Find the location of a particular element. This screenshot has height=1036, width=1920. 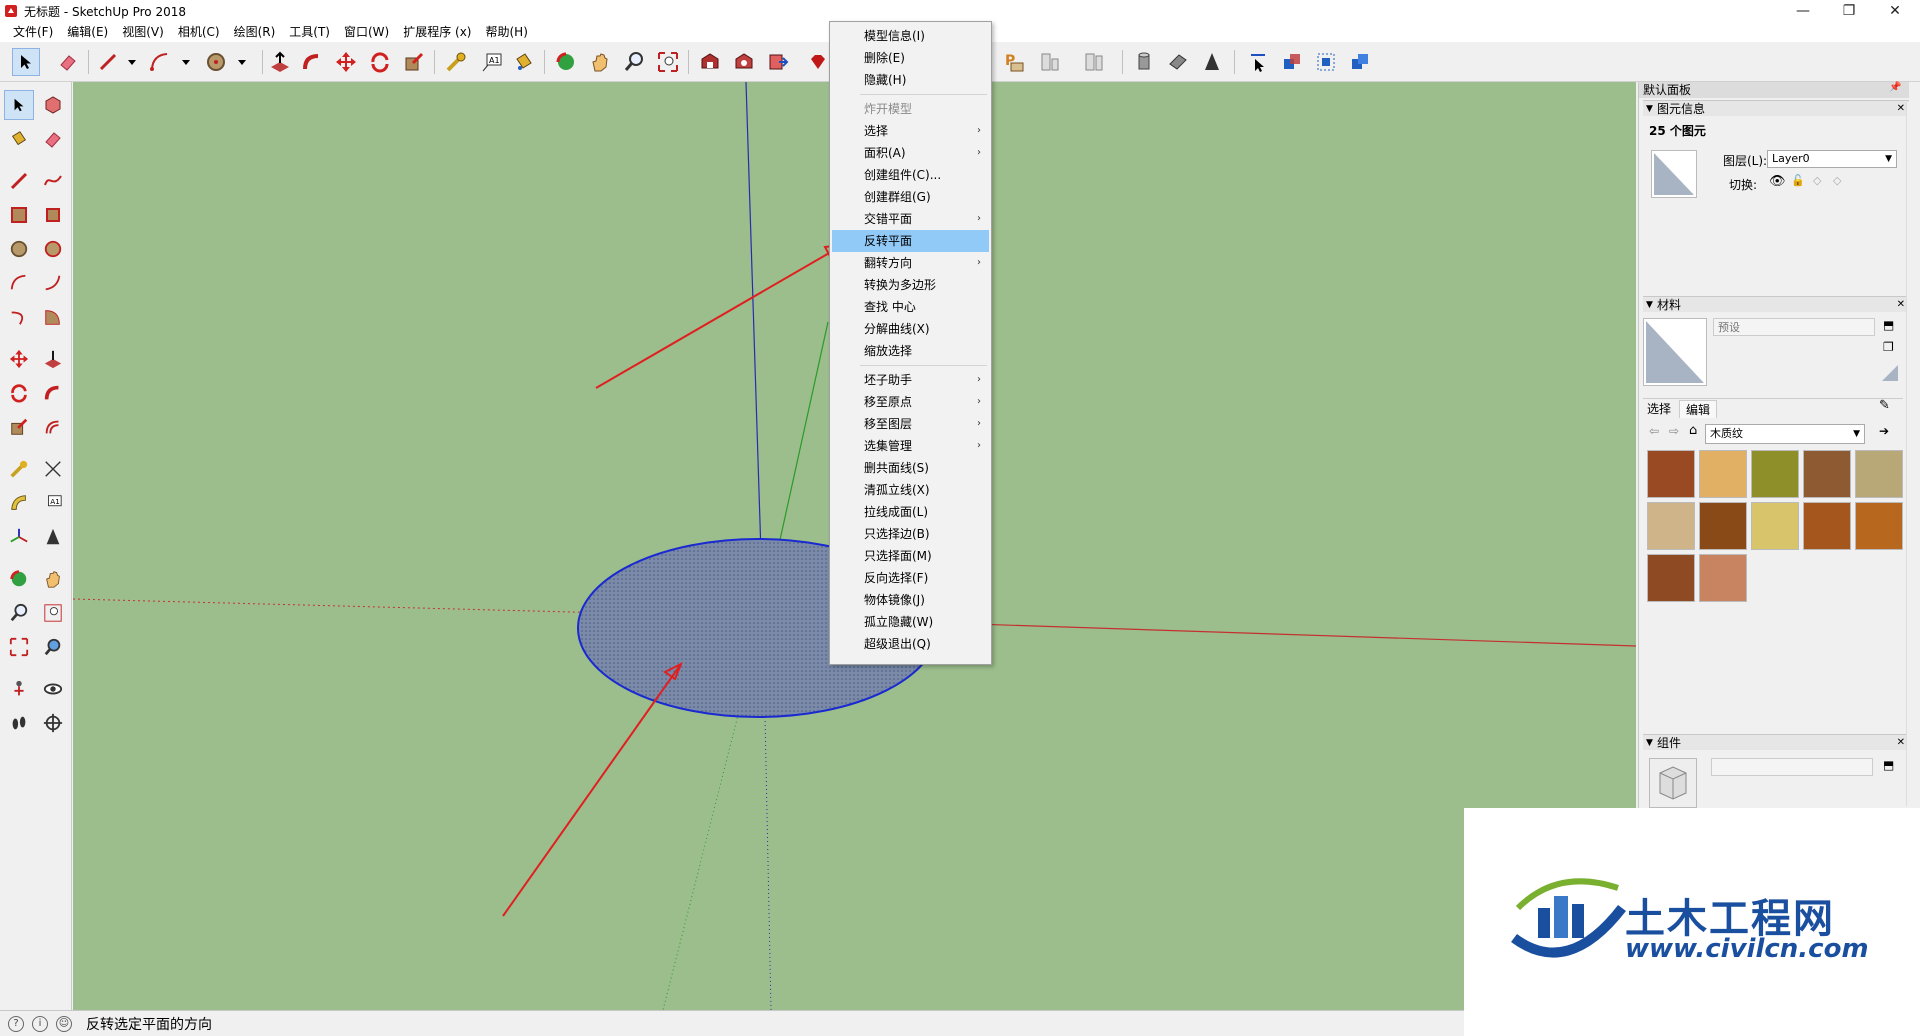

tab-edit: 编辑 is located at coordinates (1698, 409).